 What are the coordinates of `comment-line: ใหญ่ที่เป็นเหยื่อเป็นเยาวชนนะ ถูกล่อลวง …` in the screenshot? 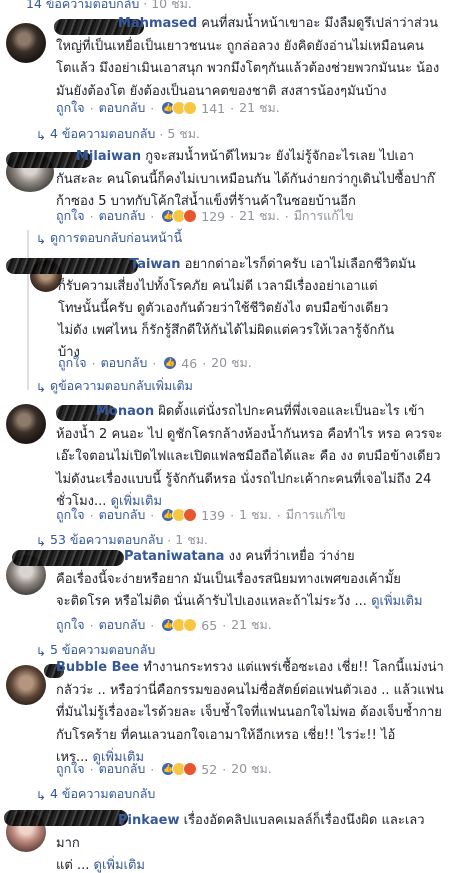 It's located at (240, 46).